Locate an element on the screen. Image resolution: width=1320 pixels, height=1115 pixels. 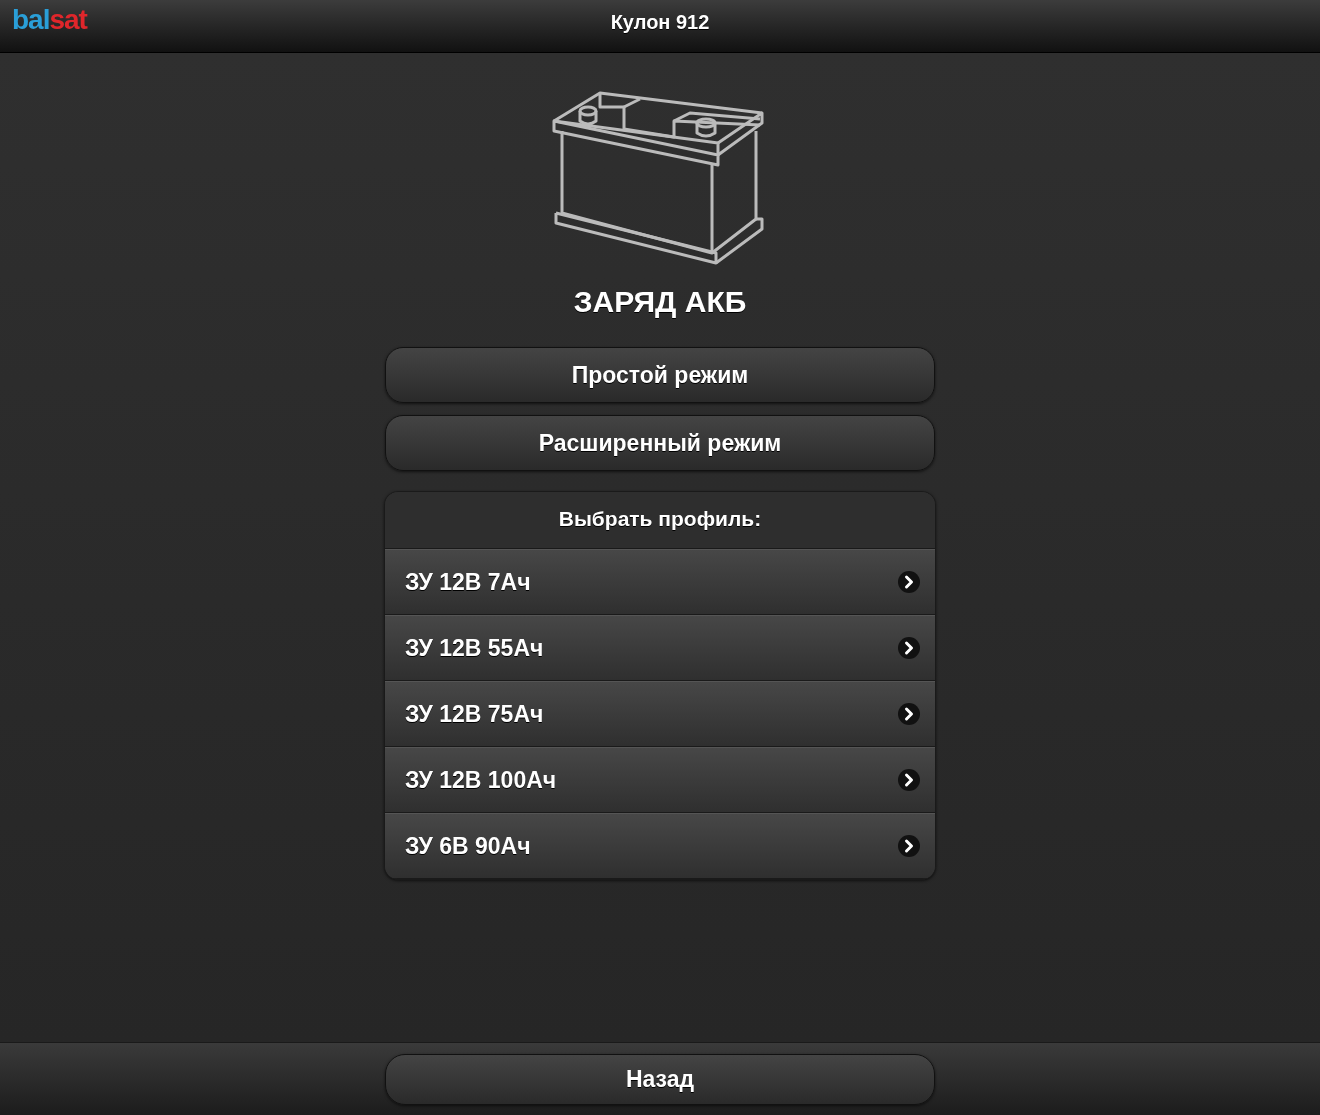
mode-button: Расширенный режим is located at coordinates (660, 443).